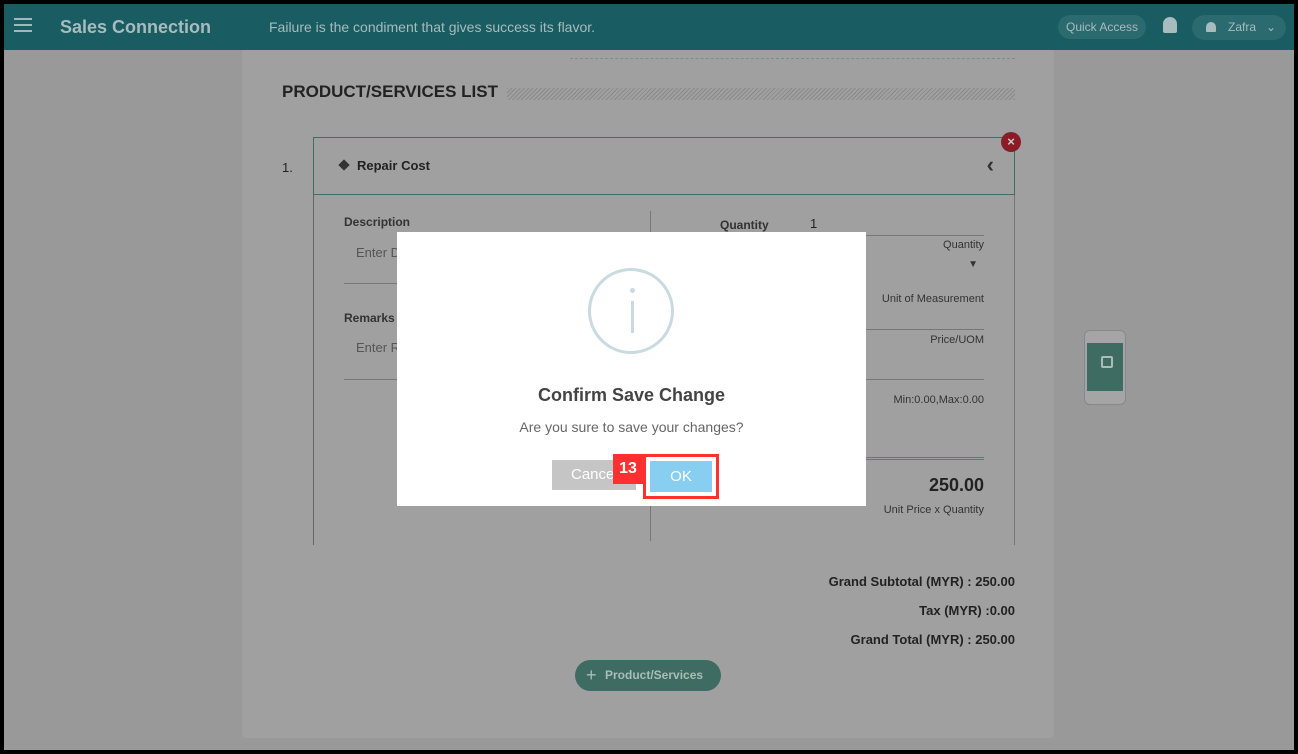 The width and height of the screenshot is (1298, 754). I want to click on menu-icon, so click(23, 27).